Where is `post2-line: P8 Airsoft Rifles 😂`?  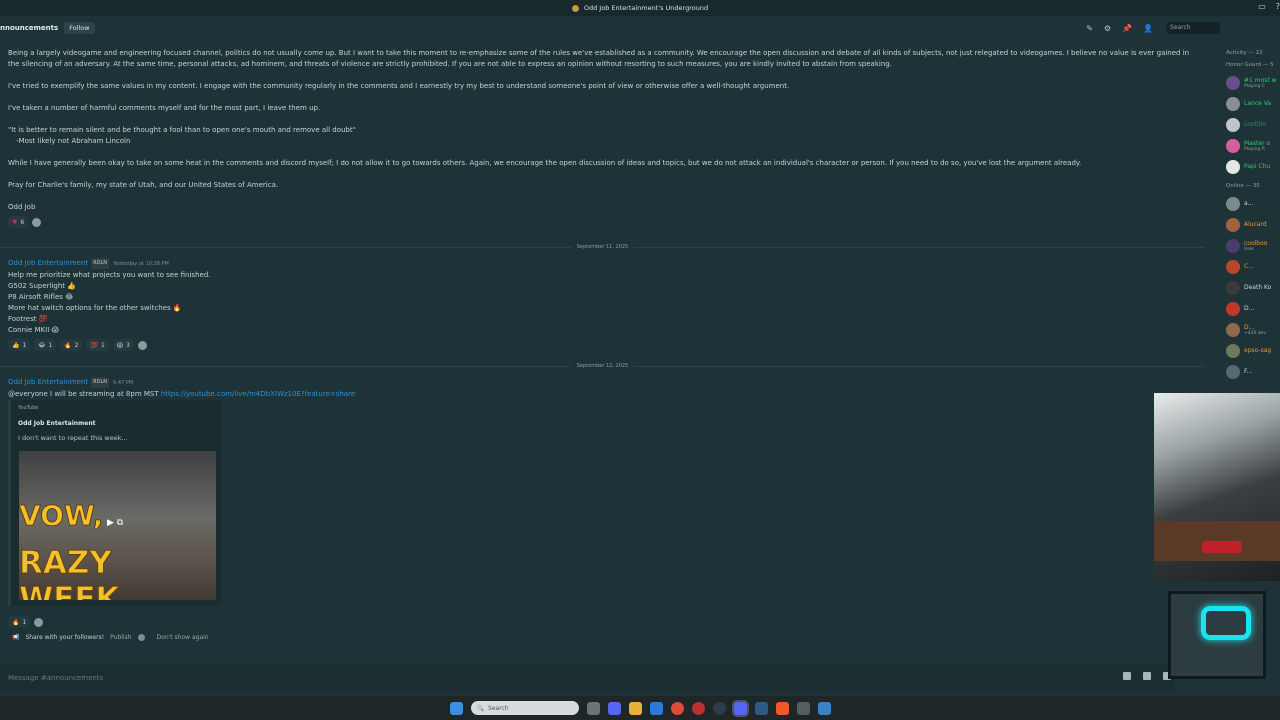
post2-line: P8 Airsoft Rifles 😂 is located at coordinates (41, 297).